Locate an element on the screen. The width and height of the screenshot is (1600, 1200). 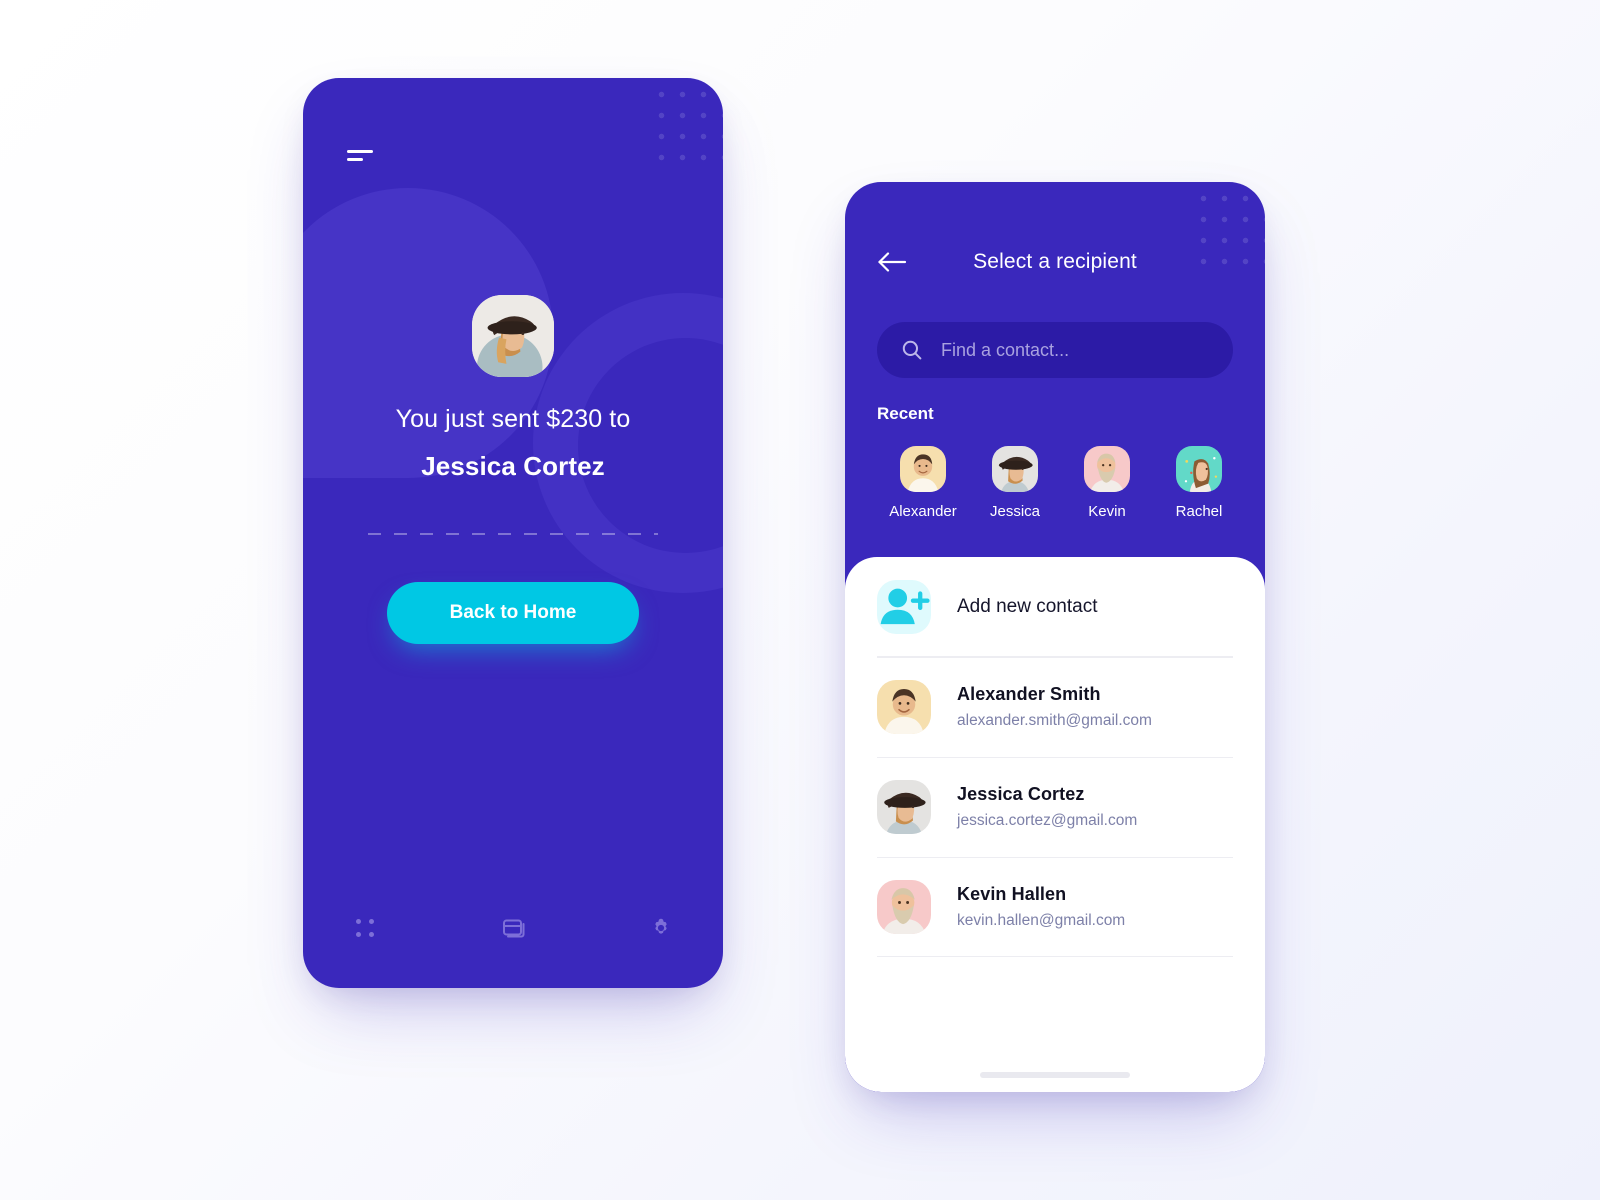
tab-settings is located at coordinates (661, 928).